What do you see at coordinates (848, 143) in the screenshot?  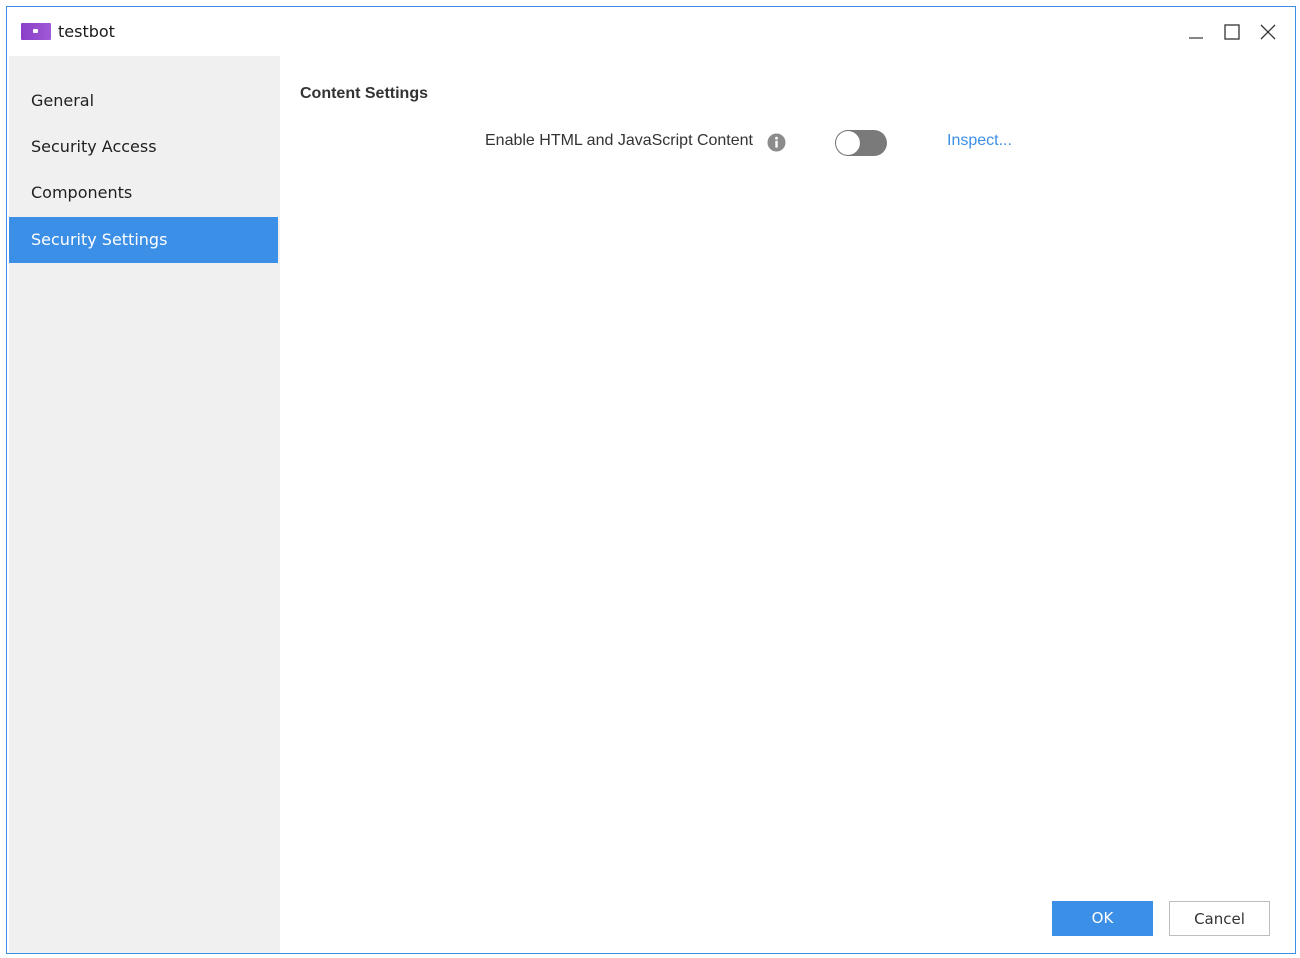 I see `toggle-knob` at bounding box center [848, 143].